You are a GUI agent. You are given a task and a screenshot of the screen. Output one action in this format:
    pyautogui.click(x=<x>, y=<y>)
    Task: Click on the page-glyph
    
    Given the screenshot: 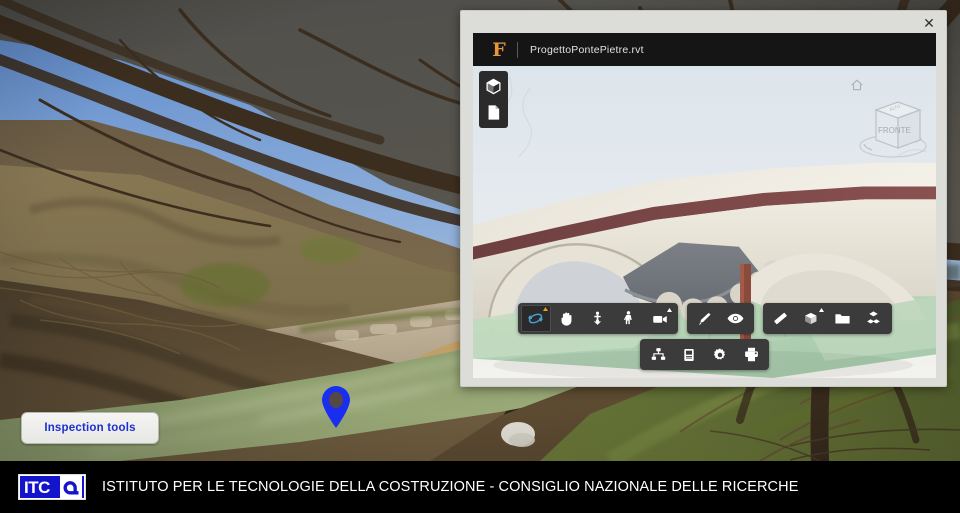 What is the action you would take?
    pyautogui.click(x=494, y=112)
    